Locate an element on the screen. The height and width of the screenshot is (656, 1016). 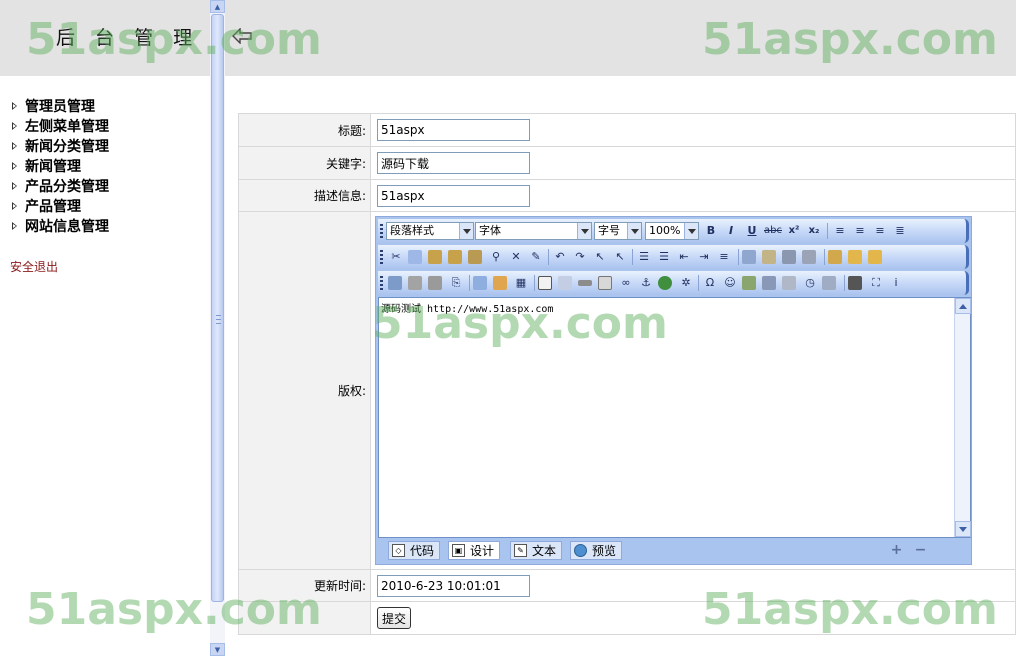
sidebar-item-product: 产品管理 is located at coordinates (60, 206).